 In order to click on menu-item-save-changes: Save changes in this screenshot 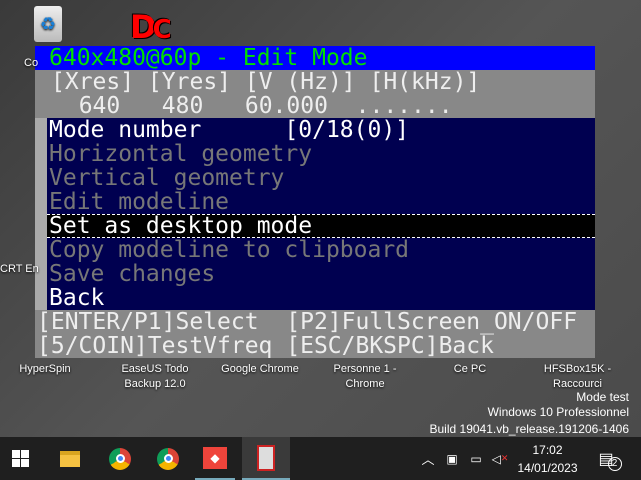, I will do `click(322, 274)`.